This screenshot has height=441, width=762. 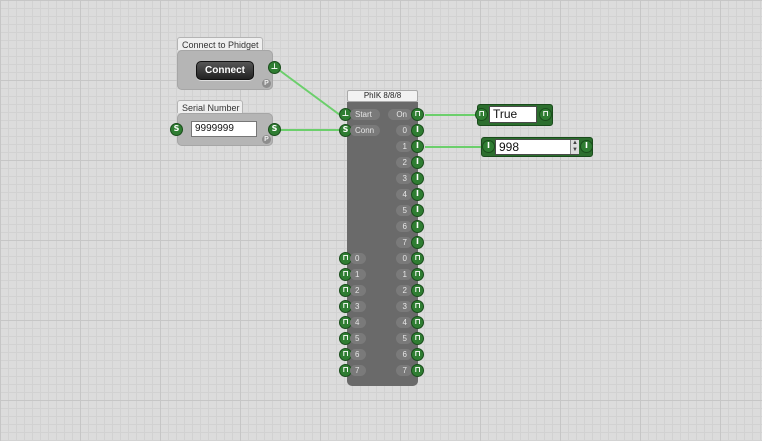 What do you see at coordinates (404, 162) in the screenshot?
I see `phik-sensor-label: 2` at bounding box center [404, 162].